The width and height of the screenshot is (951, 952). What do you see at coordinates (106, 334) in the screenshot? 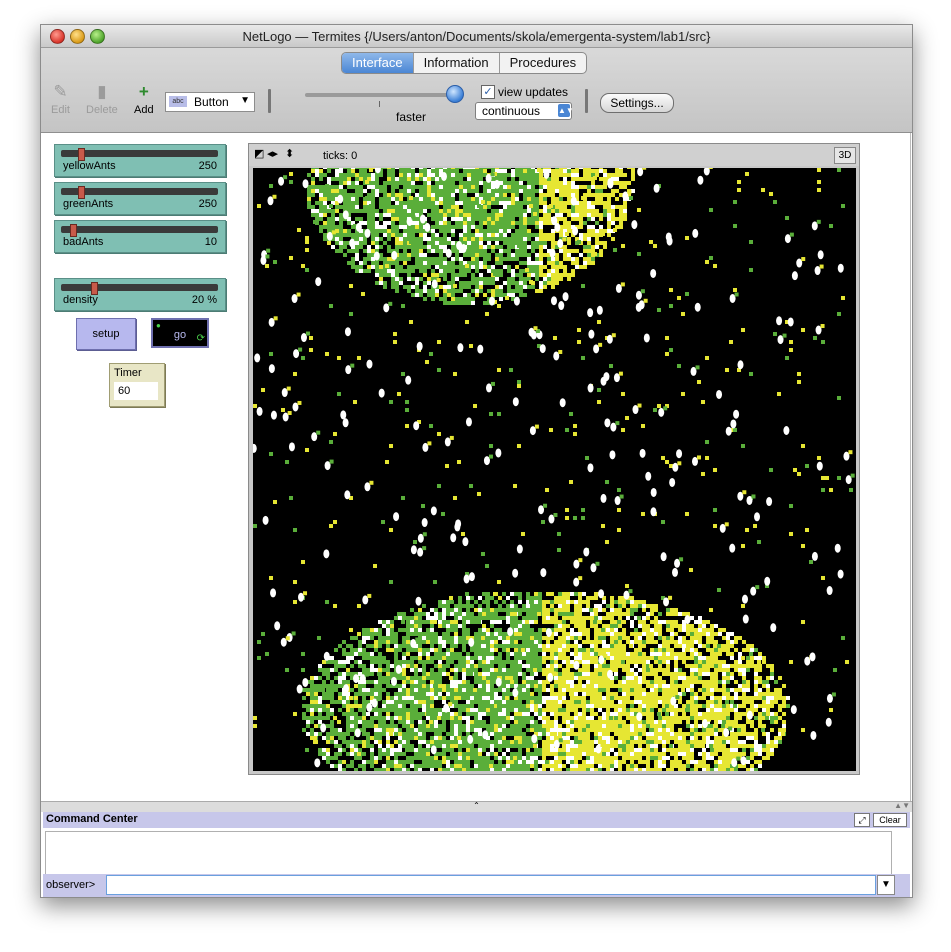
I see `setup-button: setup` at bounding box center [106, 334].